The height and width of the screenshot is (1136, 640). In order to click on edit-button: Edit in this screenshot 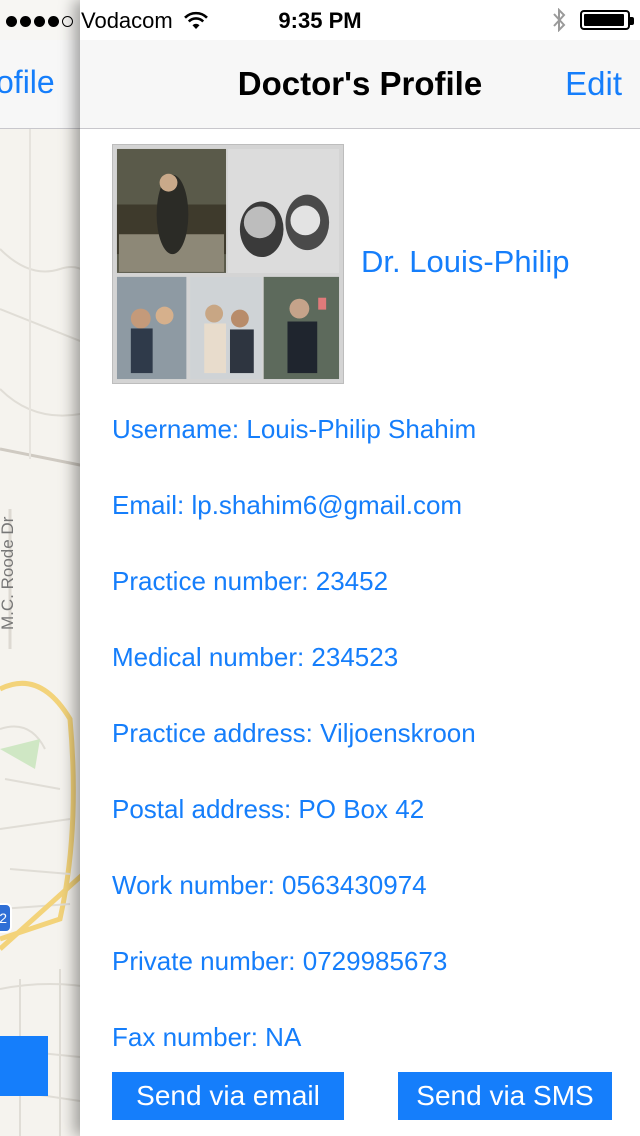, I will do `click(593, 84)`.